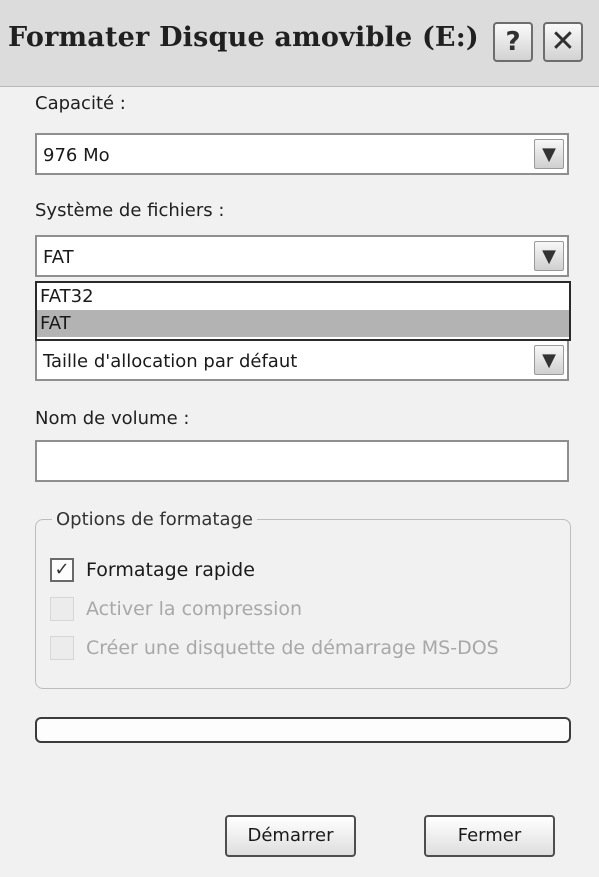 The image size is (599, 877). What do you see at coordinates (303, 730) in the screenshot?
I see `format-progress-bar` at bounding box center [303, 730].